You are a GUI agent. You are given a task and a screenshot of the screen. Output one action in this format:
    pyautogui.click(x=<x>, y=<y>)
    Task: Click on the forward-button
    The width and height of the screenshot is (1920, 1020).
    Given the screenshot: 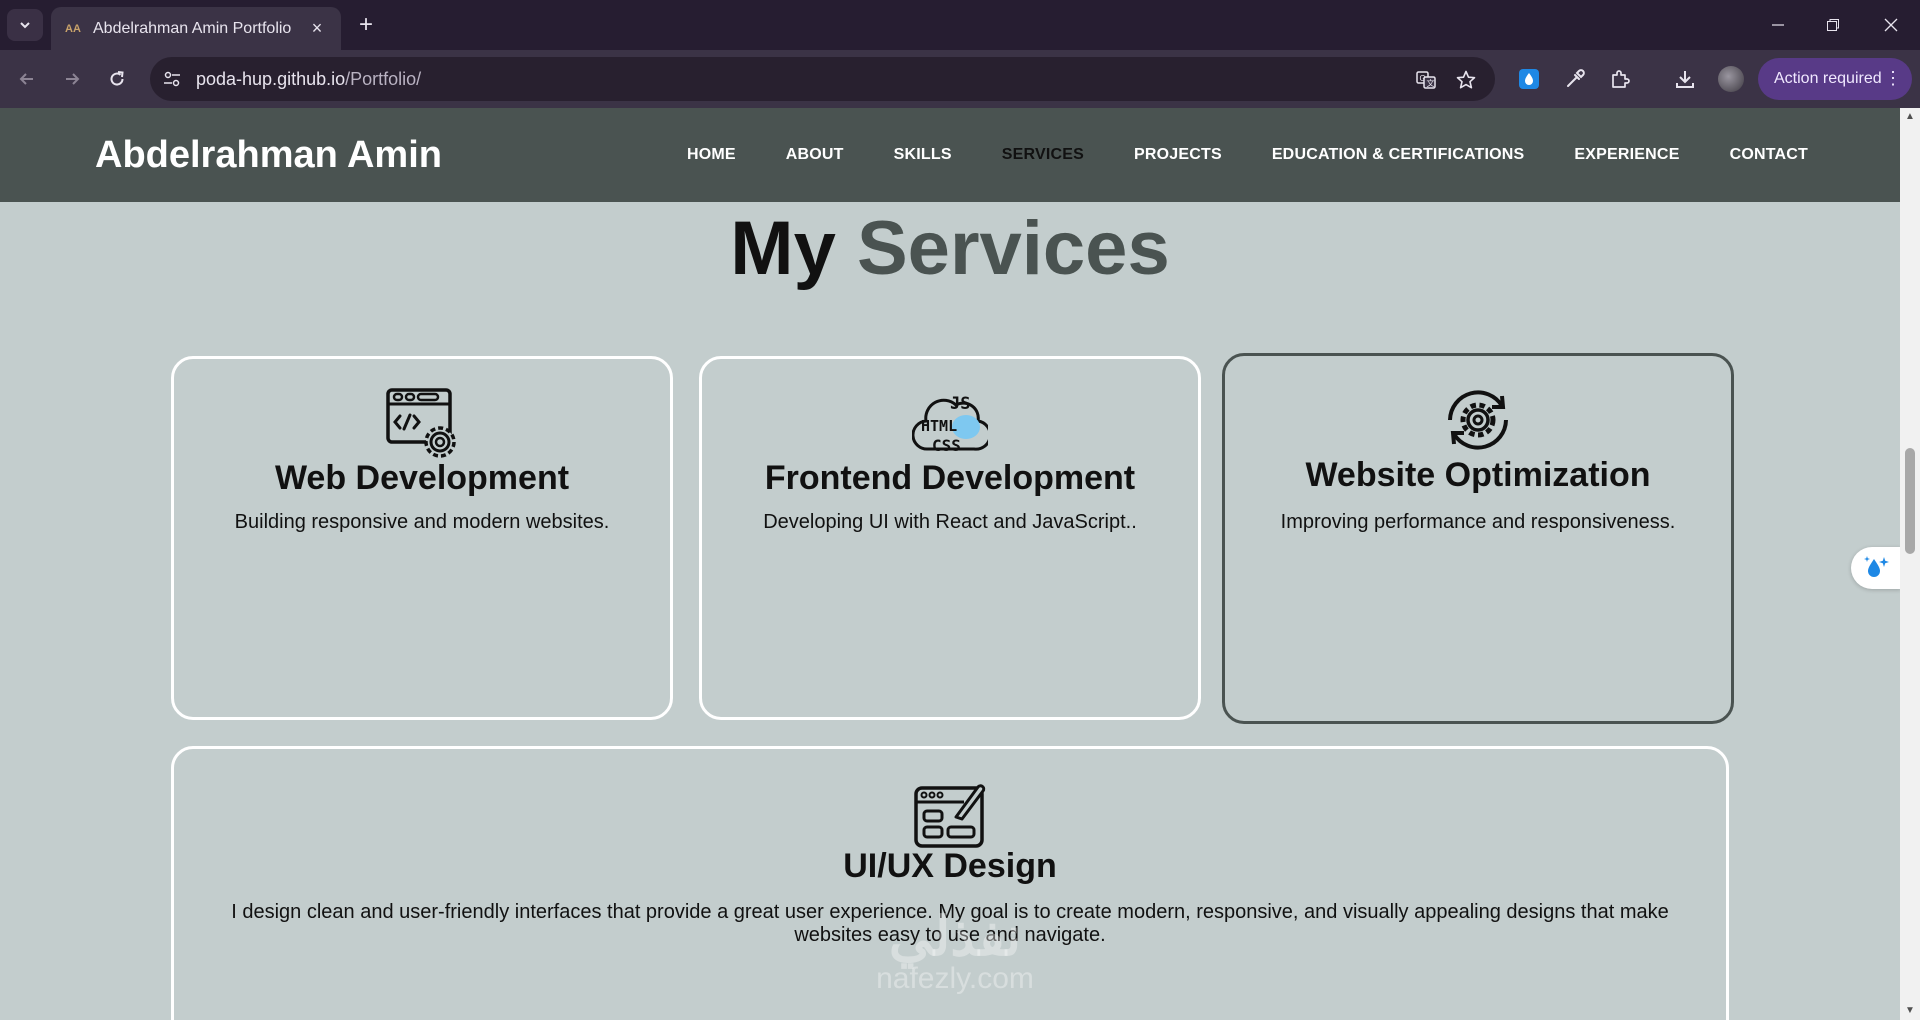 What is the action you would take?
    pyautogui.click(x=72, y=79)
    